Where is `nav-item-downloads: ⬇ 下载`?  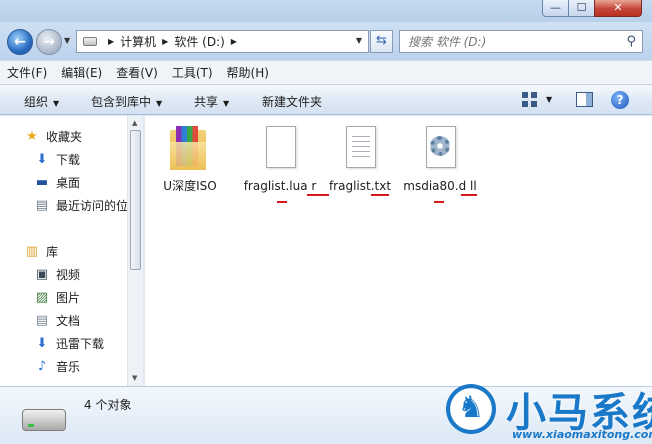
nav-item-downloads: ⬇ 下载 is located at coordinates (63, 159).